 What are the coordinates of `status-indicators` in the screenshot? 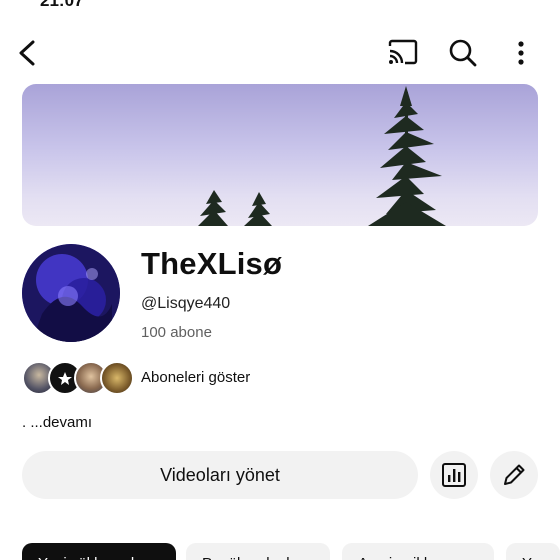 It's located at (497, 2).